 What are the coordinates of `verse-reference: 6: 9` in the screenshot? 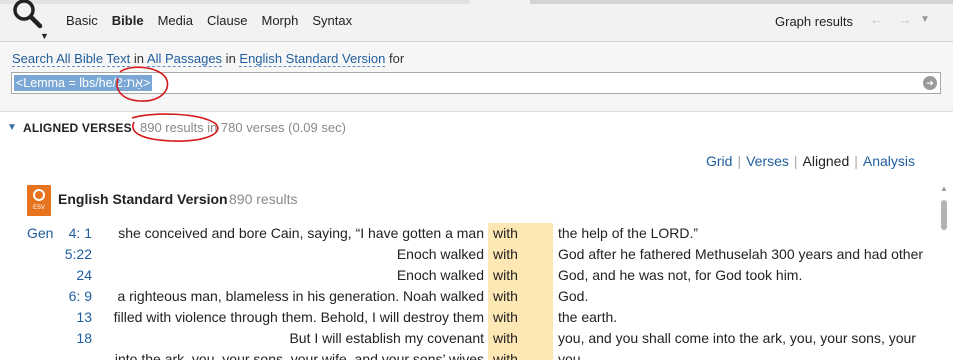 It's located at (72, 296).